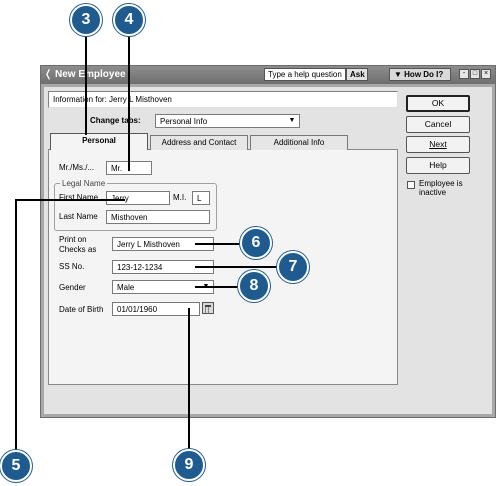 The image size is (500, 486). I want to click on how-do-i-button: ▼ How Do I?, so click(420, 74).